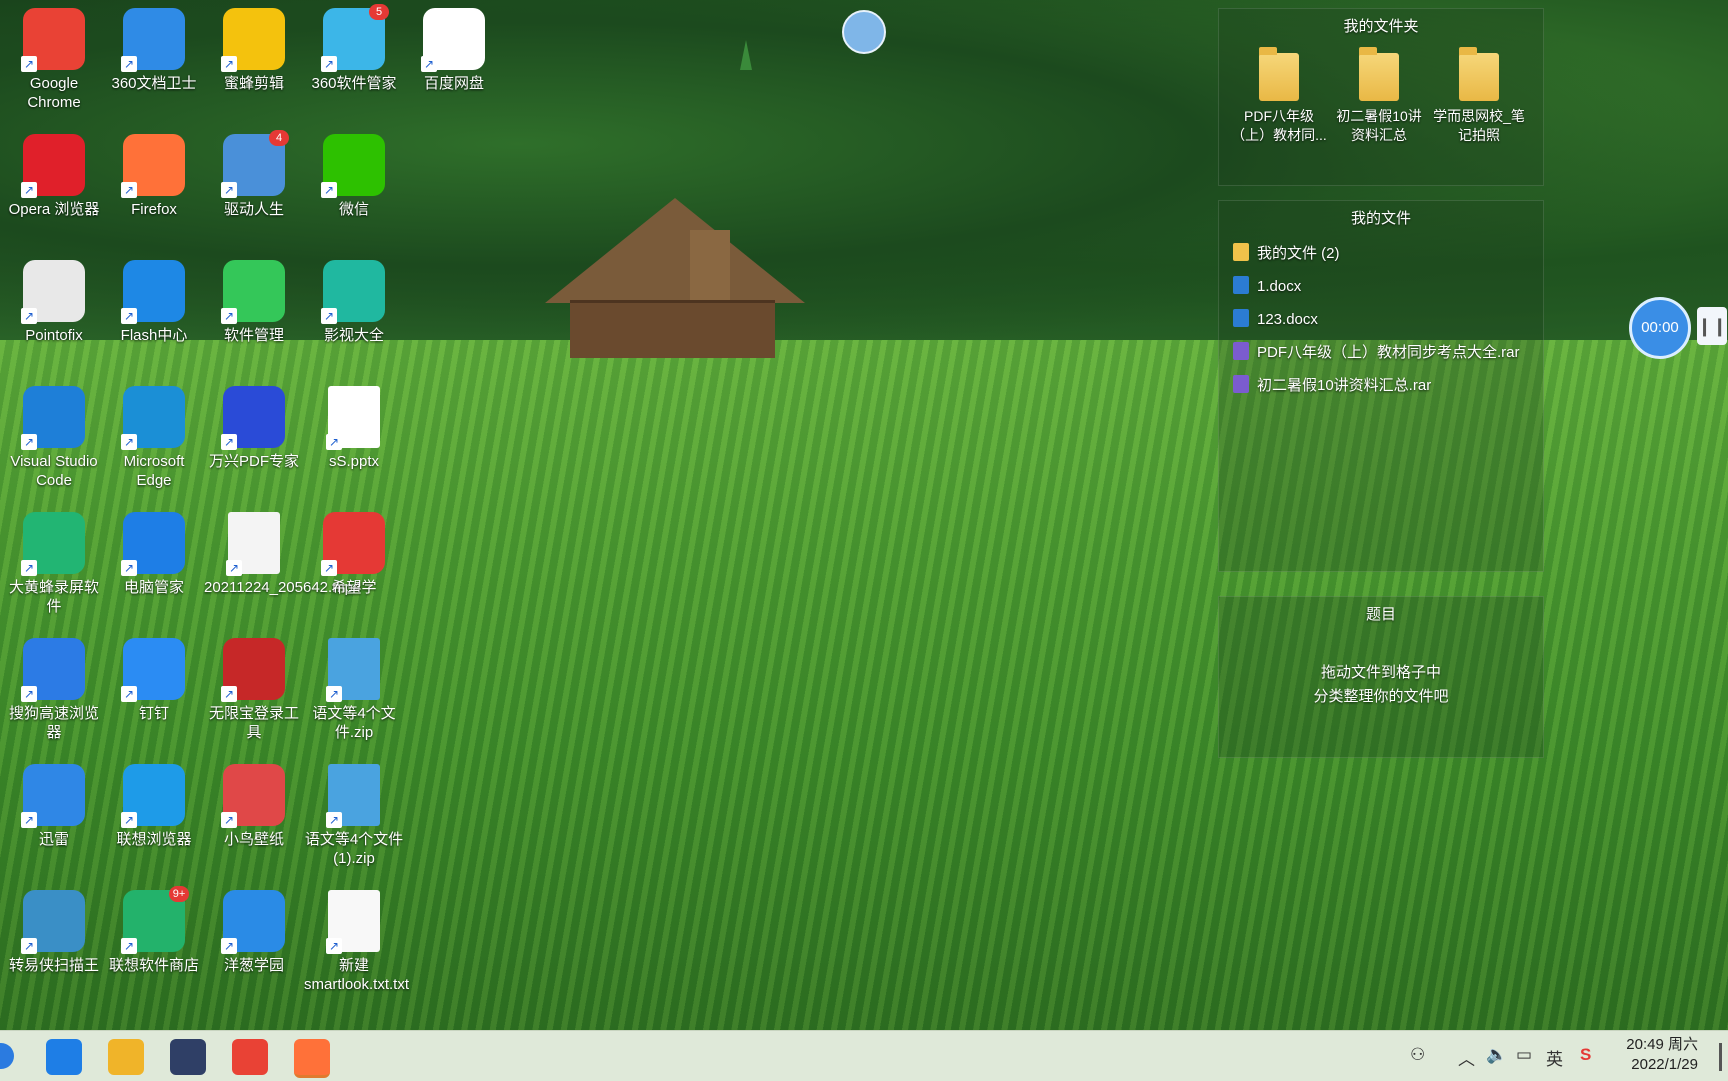  What do you see at coordinates (54, 817) in the screenshot?
I see `desktop-icon: ↗ 迅雷` at bounding box center [54, 817].